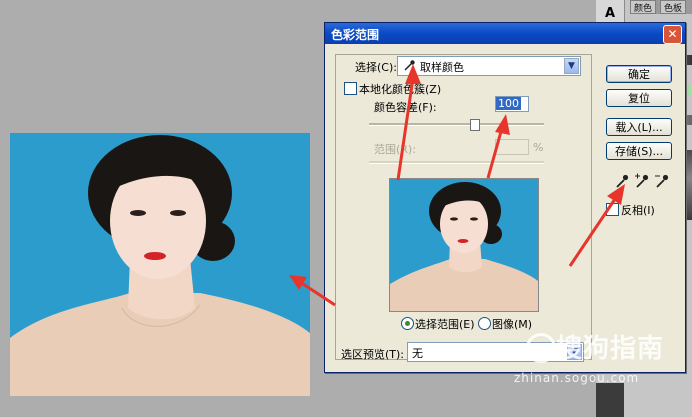 This screenshot has width=692, height=417. Describe the element at coordinates (489, 66) in the screenshot. I see `select-dropdown: 取样颜色 ▼` at that location.